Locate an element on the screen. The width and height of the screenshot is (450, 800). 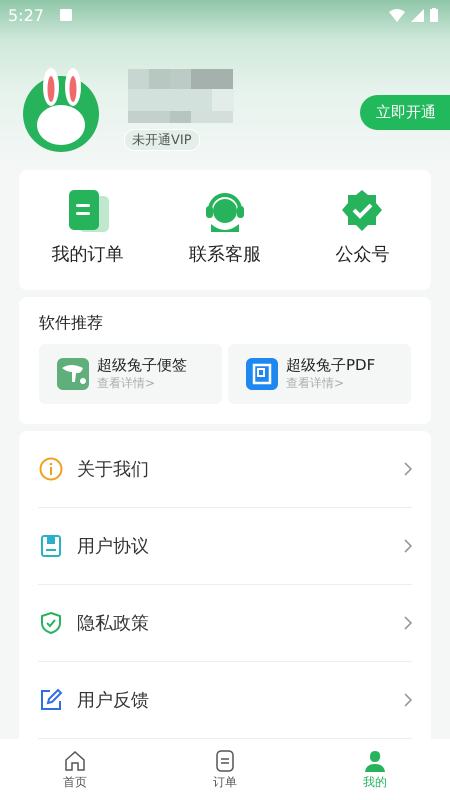
info-icon is located at coordinates (51, 469).